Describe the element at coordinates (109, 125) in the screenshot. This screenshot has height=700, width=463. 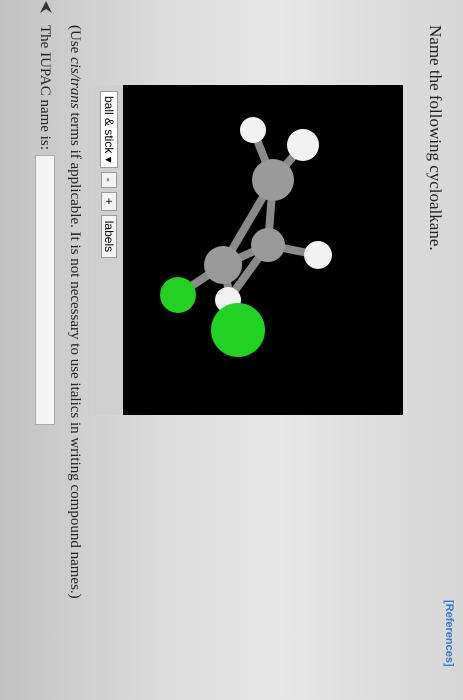
I see `display-mode-value: ball & stick` at that location.